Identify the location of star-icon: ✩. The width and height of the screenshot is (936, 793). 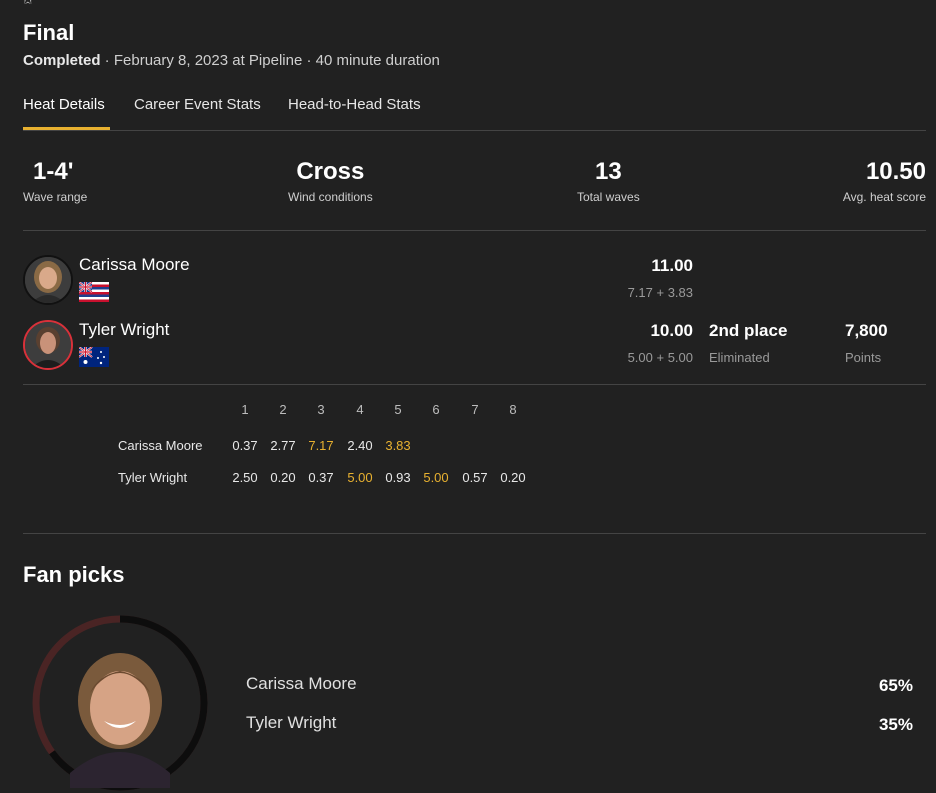
(28, 4).